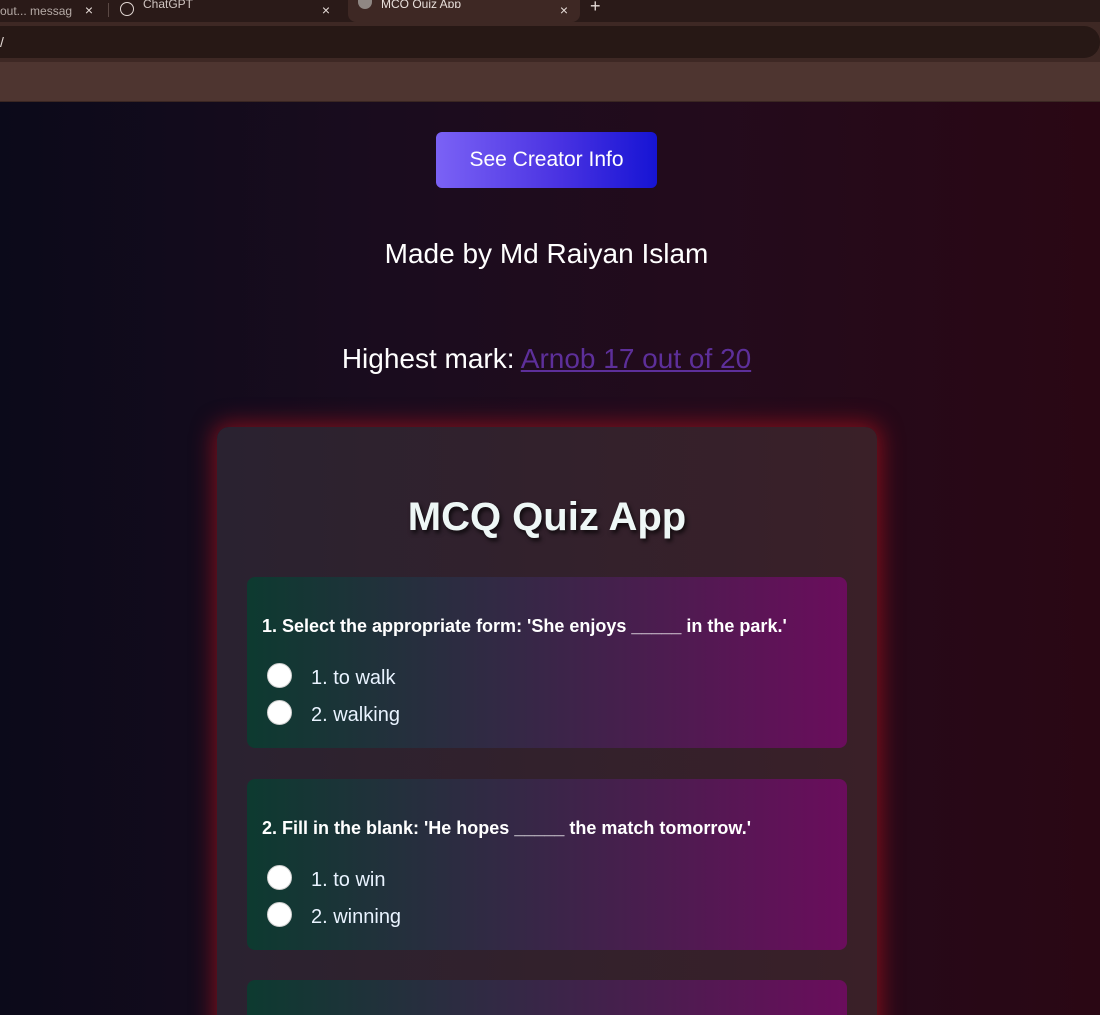  What do you see at coordinates (467, 715) in the screenshot?
I see `answer-option: 2. walking` at bounding box center [467, 715].